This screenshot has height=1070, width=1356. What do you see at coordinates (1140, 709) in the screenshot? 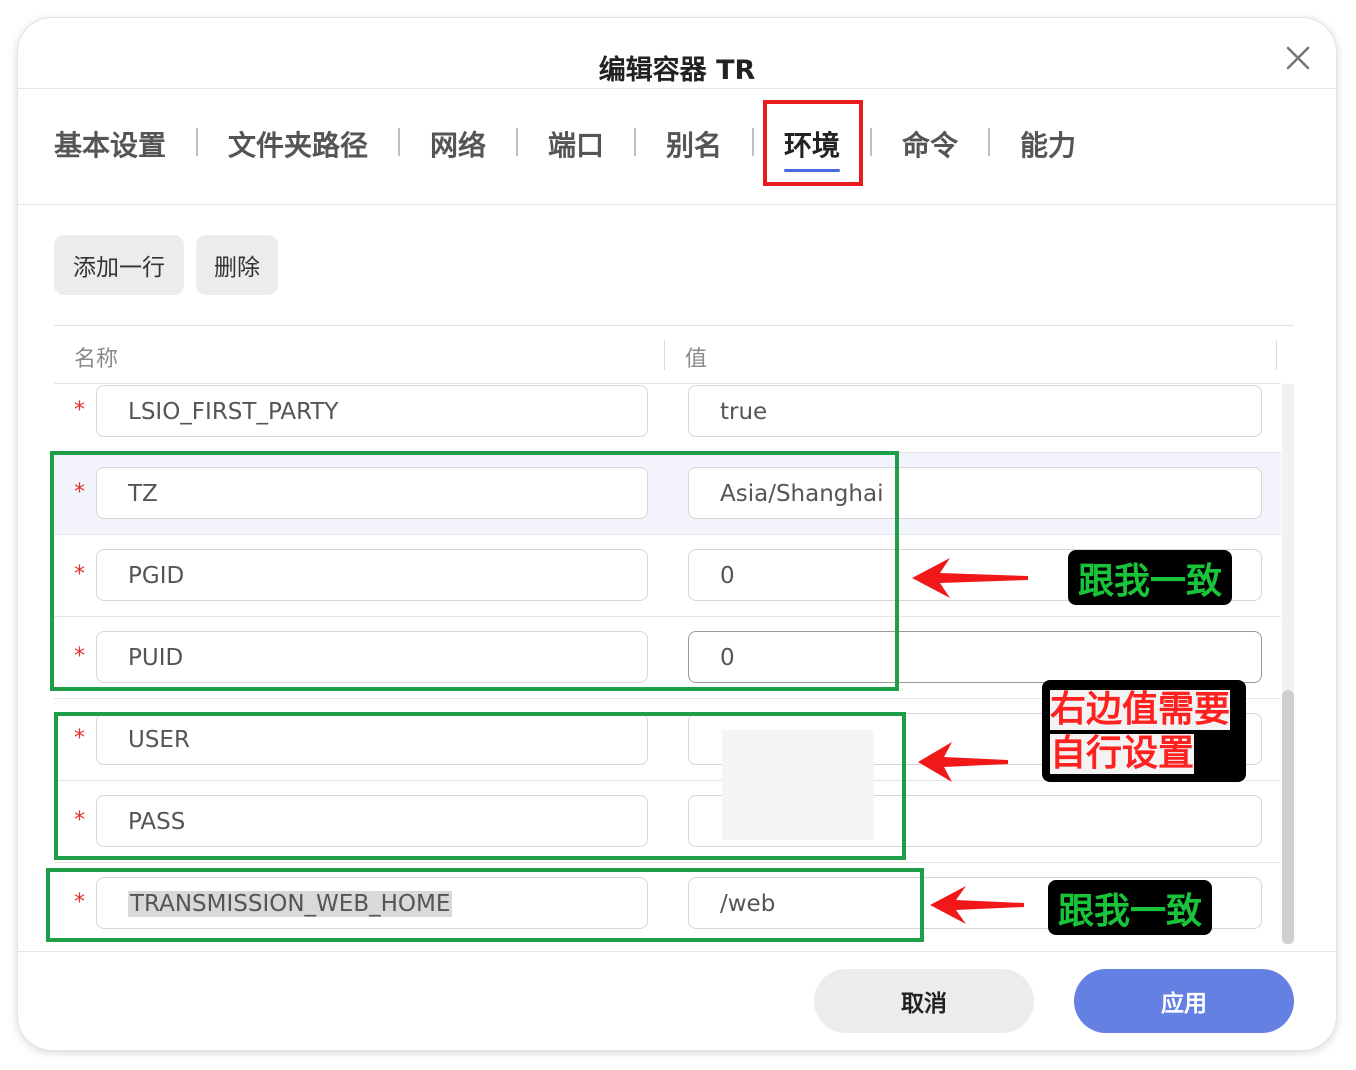
I see `annotation-text-line: 右边值需要` at bounding box center [1140, 709].